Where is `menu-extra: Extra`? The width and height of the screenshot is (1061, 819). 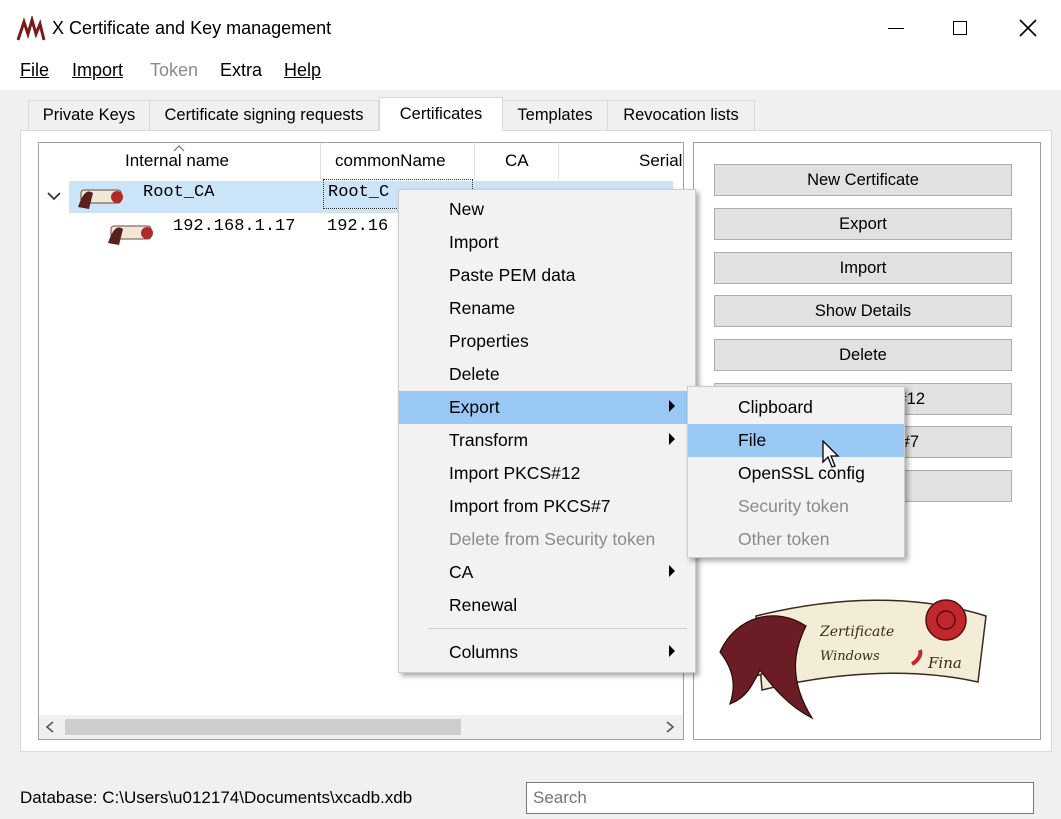
menu-extra: Extra is located at coordinates (241, 70).